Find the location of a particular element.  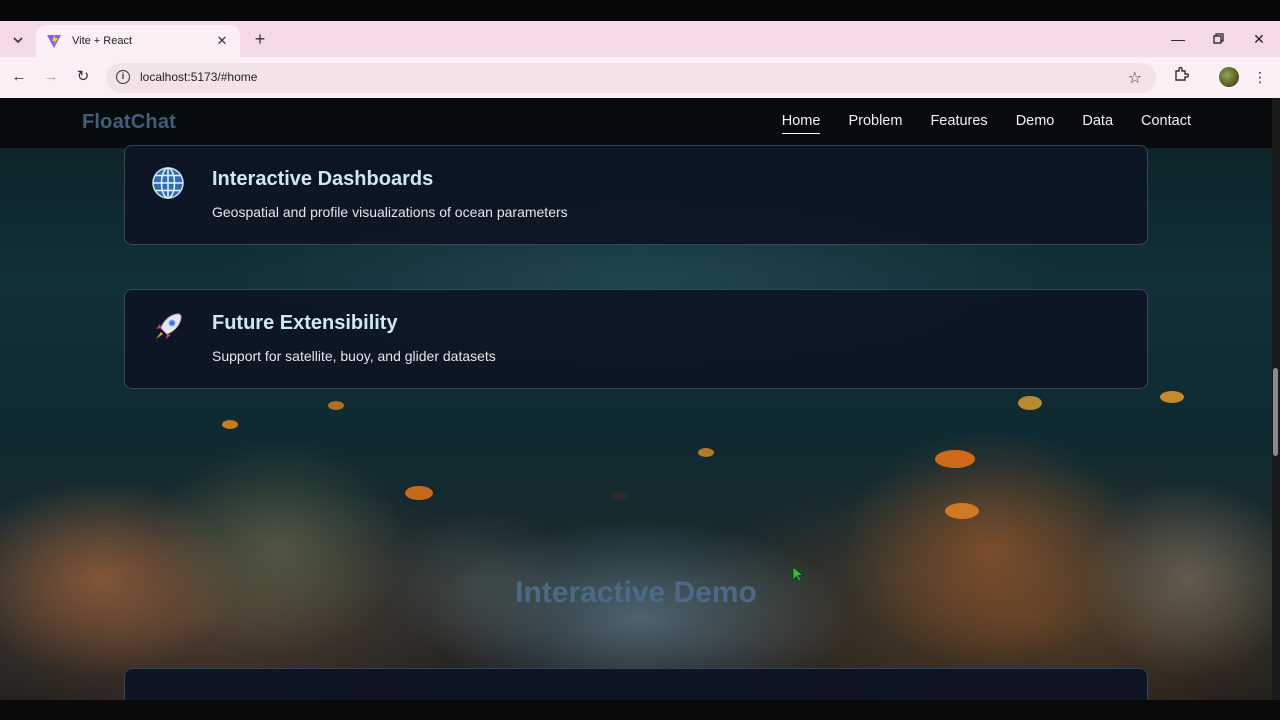

nav-problem: Problem is located at coordinates (875, 121).